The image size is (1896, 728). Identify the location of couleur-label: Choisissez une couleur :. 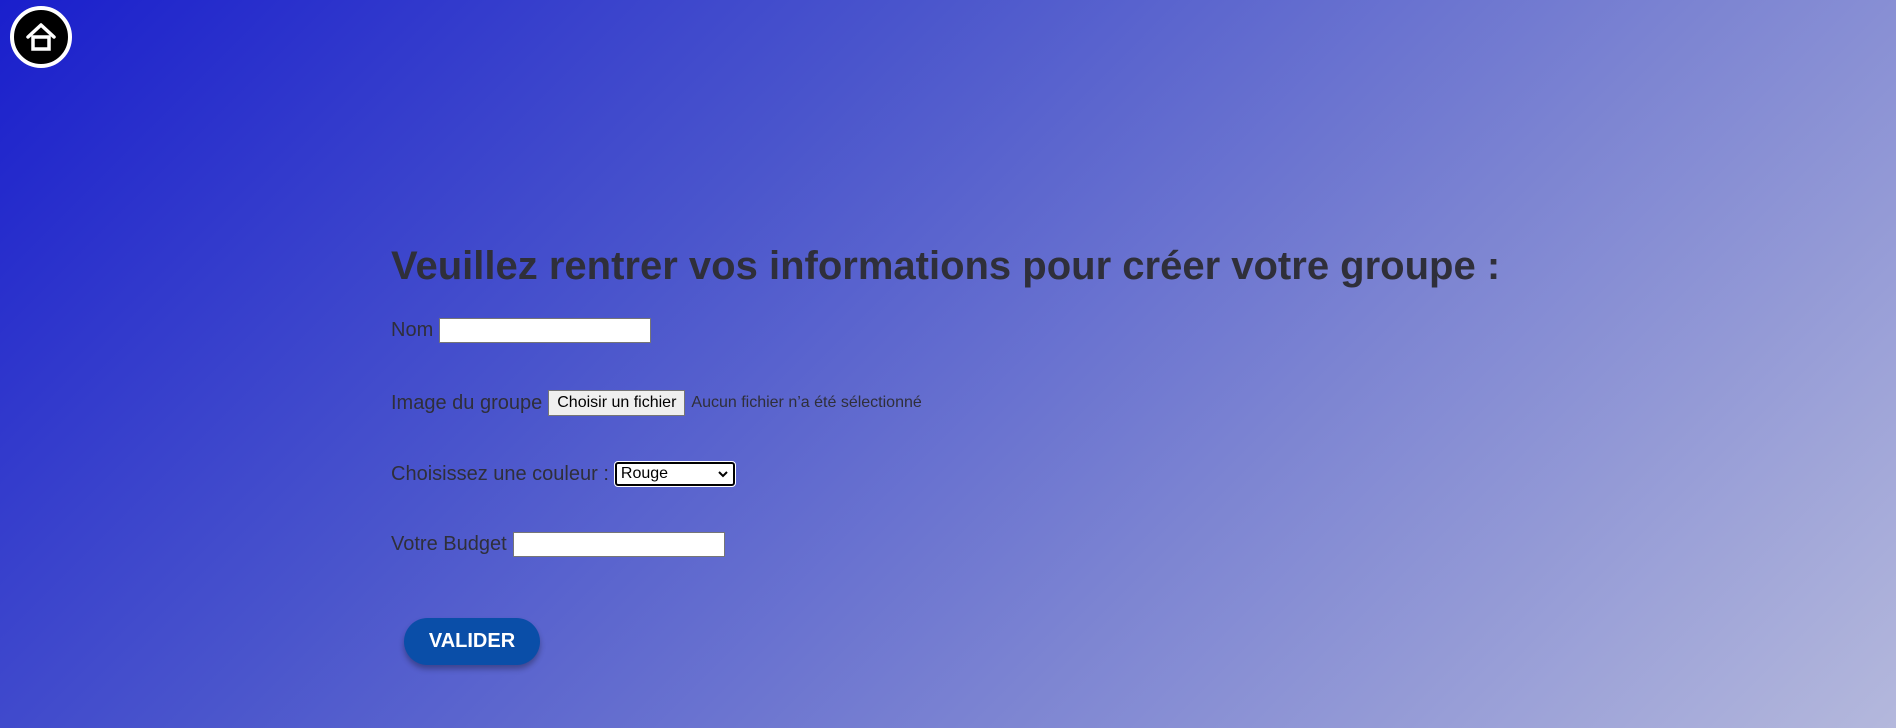
(500, 473).